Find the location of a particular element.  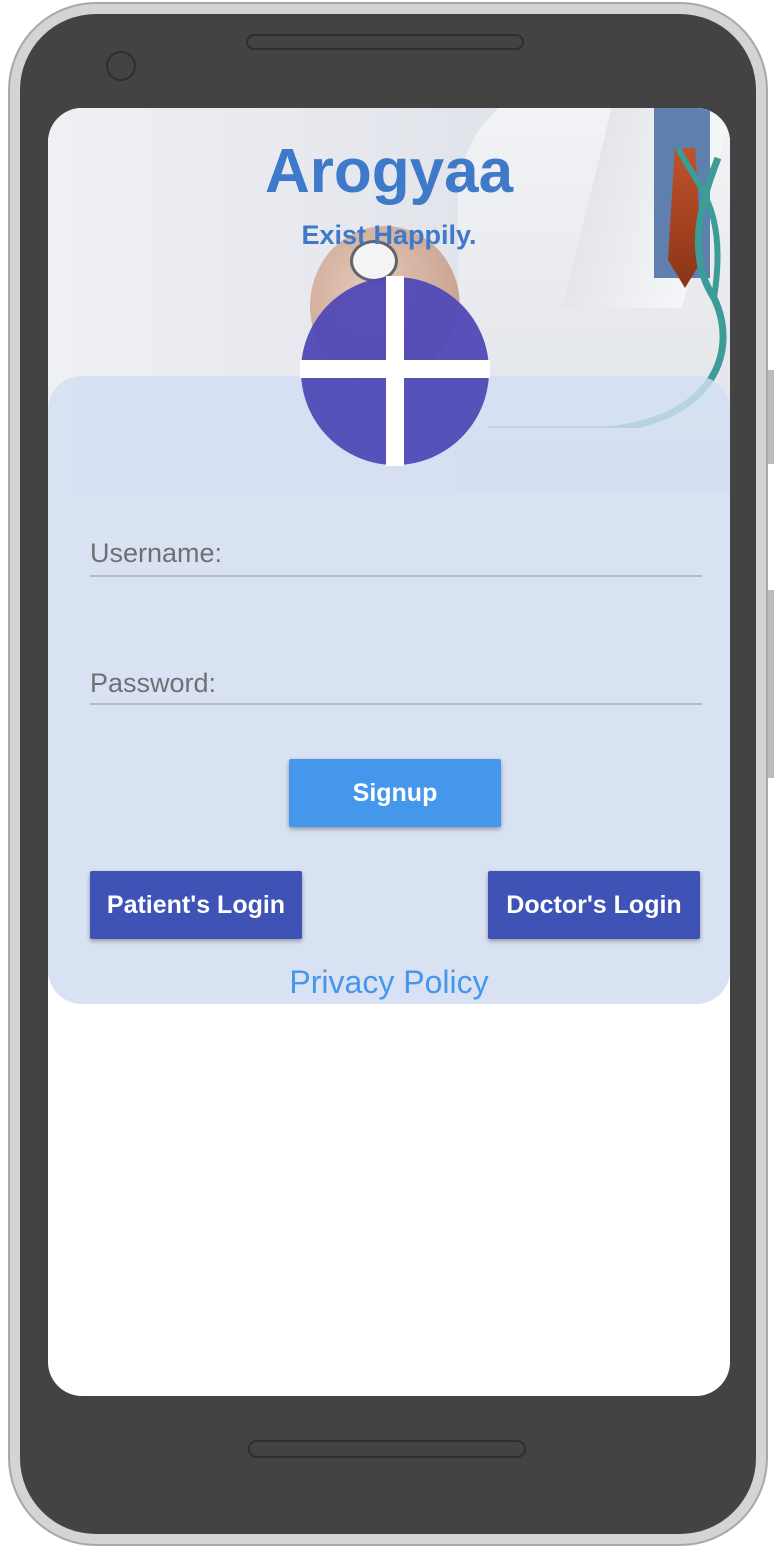

privacy-policy-link: Privacy Policy is located at coordinates (389, 982).